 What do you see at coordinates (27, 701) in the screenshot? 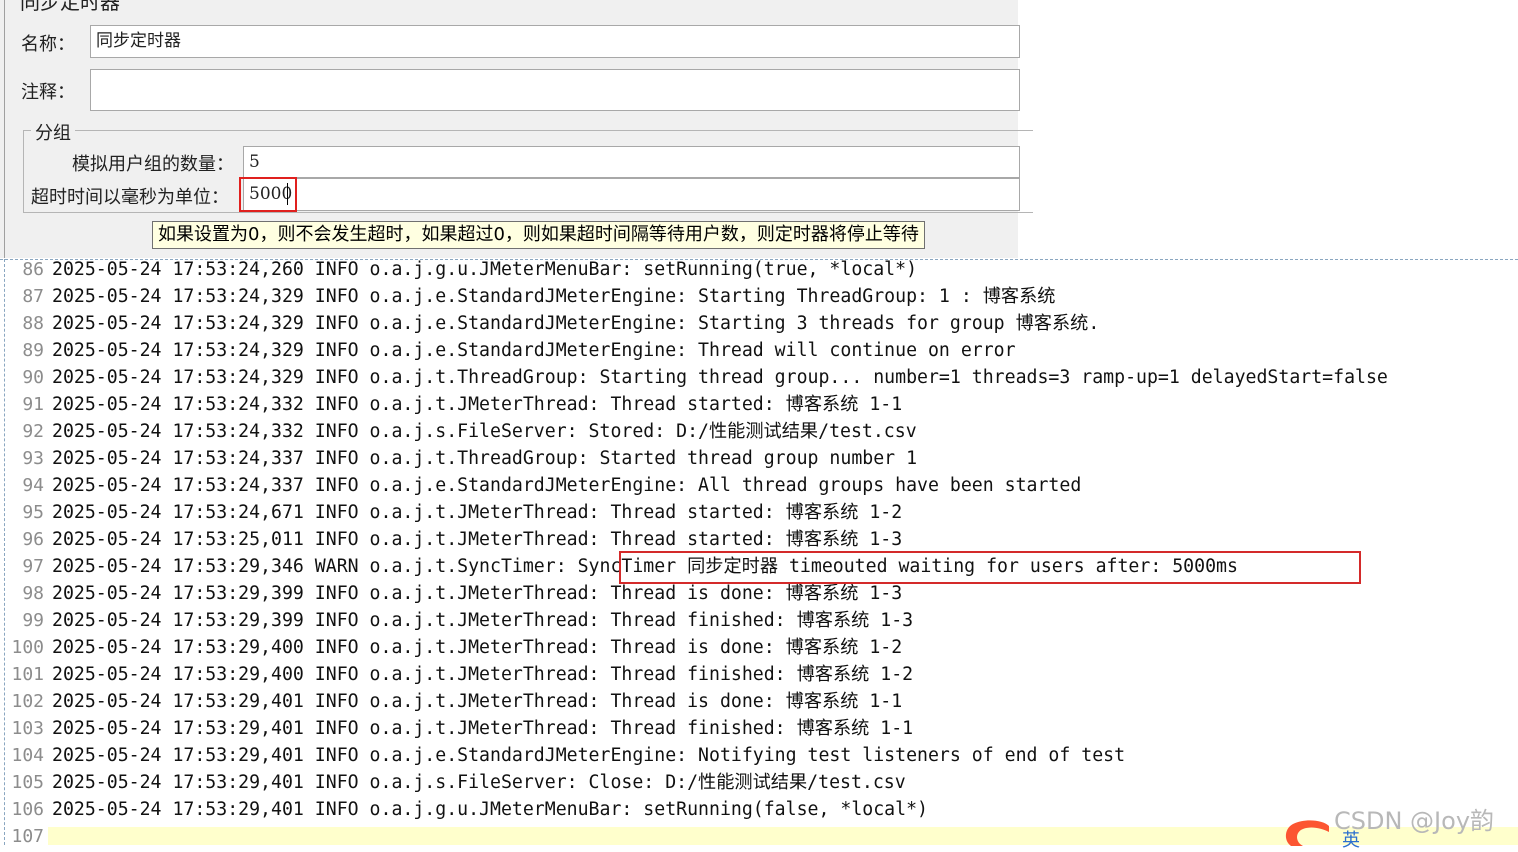
I see `line-number: 102` at bounding box center [27, 701].